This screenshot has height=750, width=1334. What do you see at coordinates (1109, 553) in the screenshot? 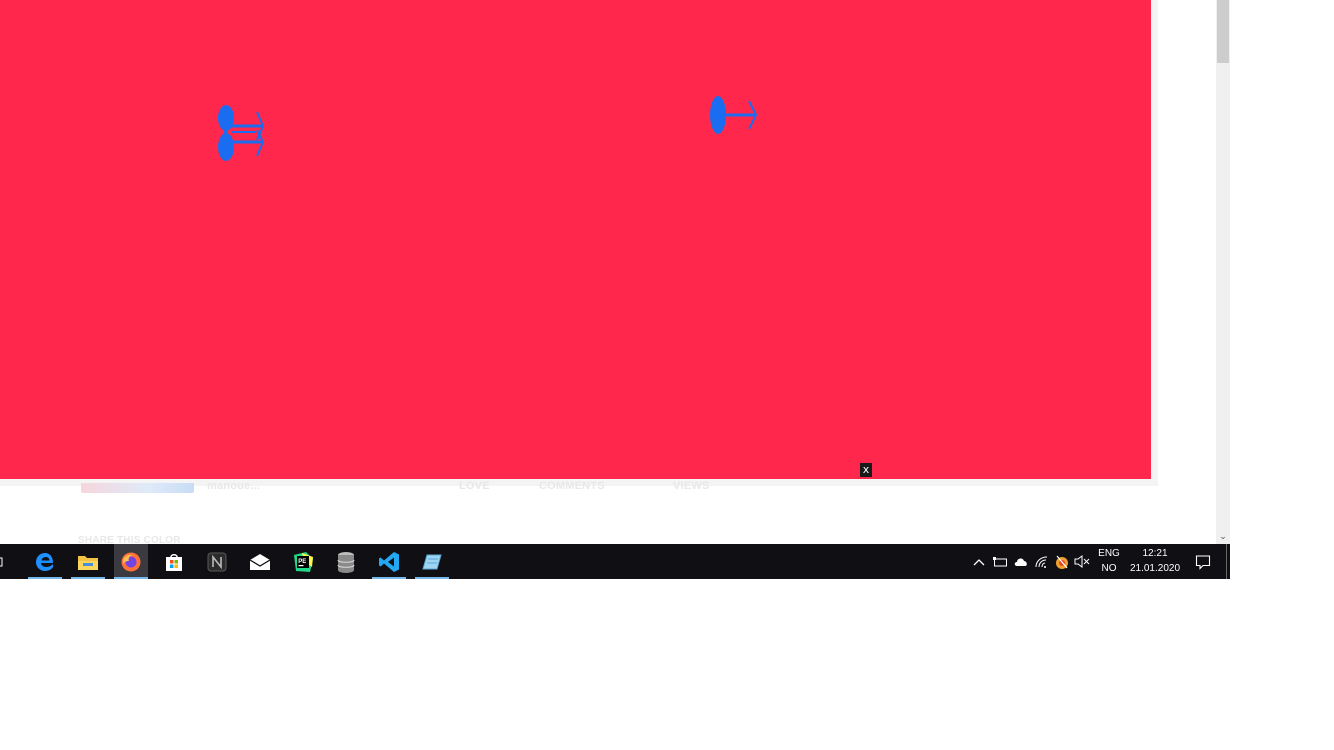
I see `language-code: ENG` at bounding box center [1109, 553].